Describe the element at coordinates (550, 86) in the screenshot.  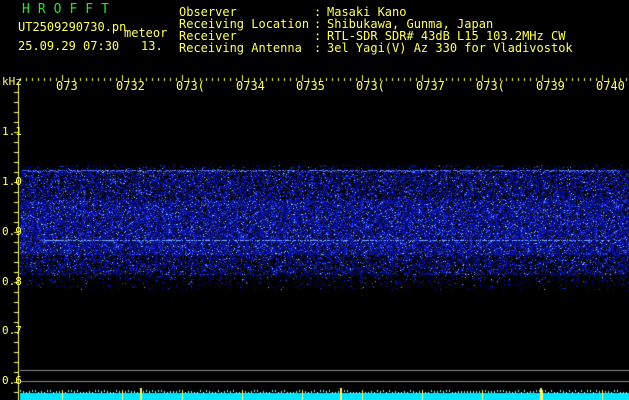
I see `x-tick-label: 0739` at that location.